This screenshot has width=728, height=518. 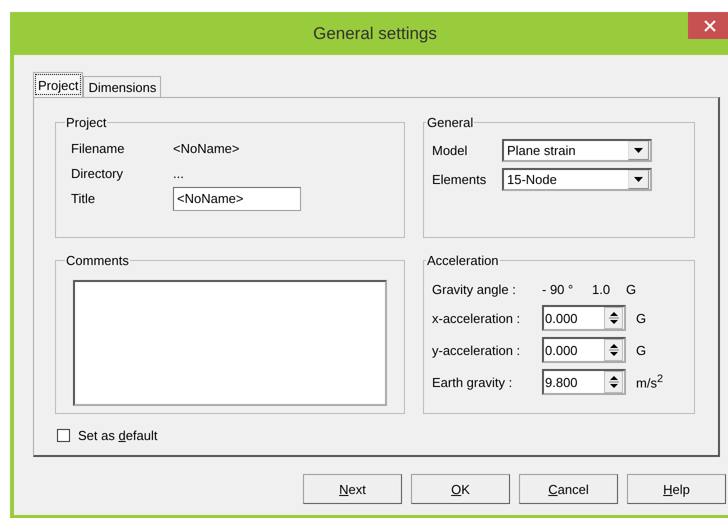 What do you see at coordinates (474, 289) in the screenshot?
I see `field-label: Gravity angle :` at bounding box center [474, 289].